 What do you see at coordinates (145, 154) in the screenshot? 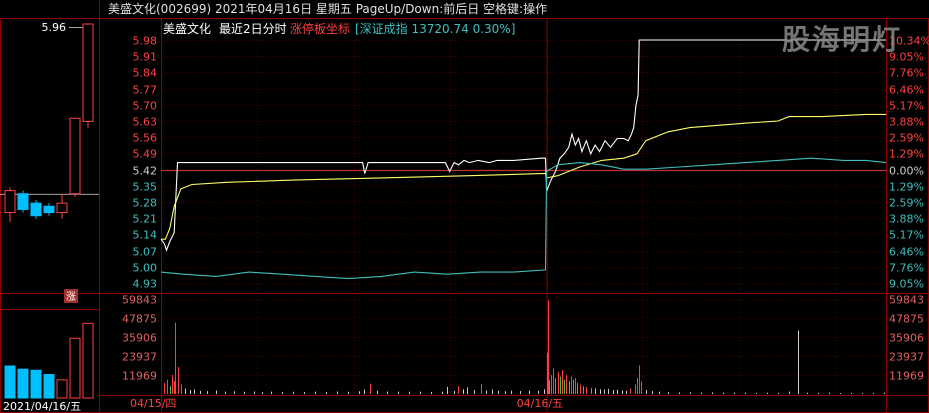
I see `price-tick-label: 5.49` at bounding box center [145, 154].